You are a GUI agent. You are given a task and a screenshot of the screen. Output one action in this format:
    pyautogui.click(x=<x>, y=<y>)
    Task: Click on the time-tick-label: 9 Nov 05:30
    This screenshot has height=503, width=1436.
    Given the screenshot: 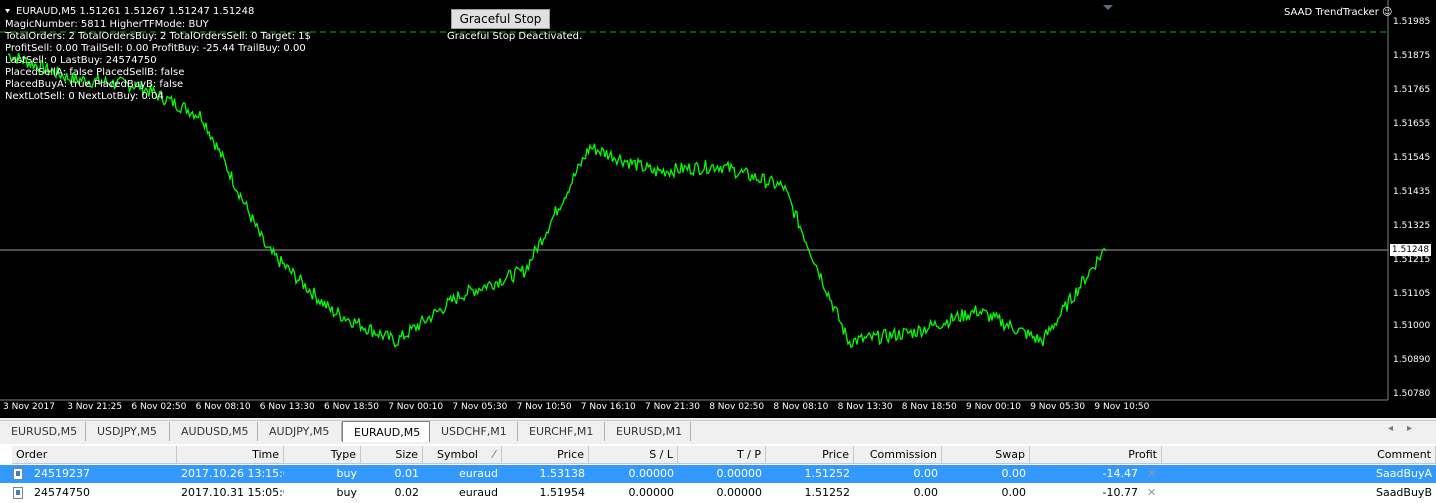 What is the action you would take?
    pyautogui.click(x=1058, y=407)
    